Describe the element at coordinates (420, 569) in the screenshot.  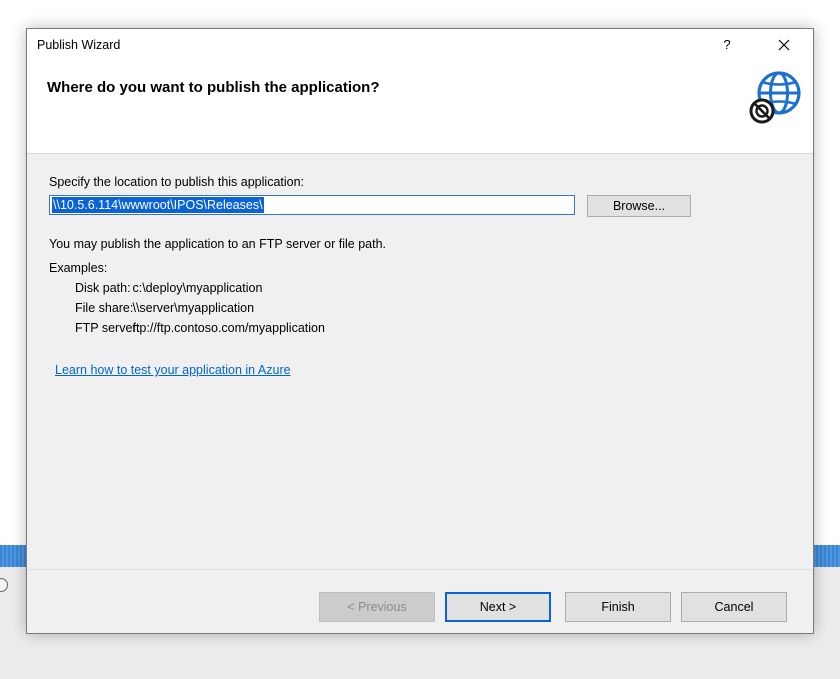
I see `footer-divider` at that location.